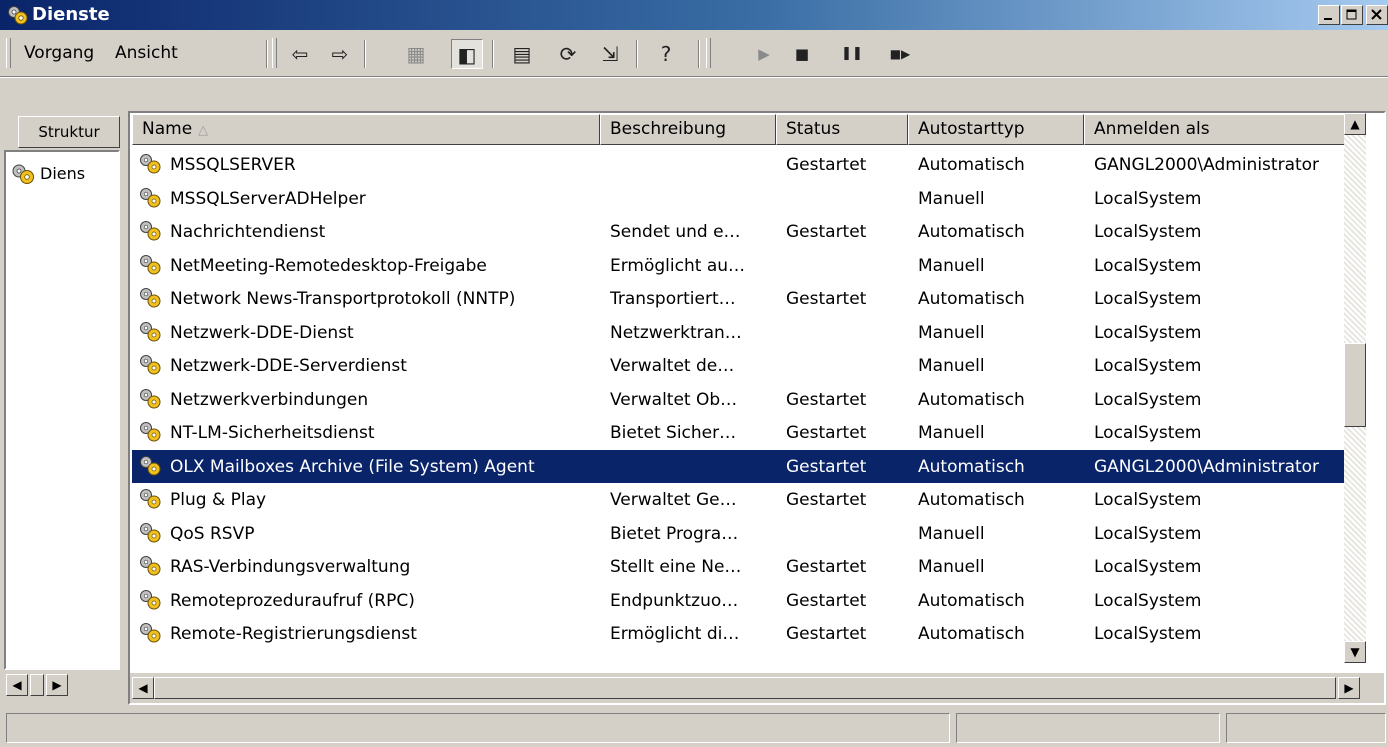 The height and width of the screenshot is (747, 1388). Describe the element at coordinates (694, 15) in the screenshot. I see `title-bar: Dienste` at that location.